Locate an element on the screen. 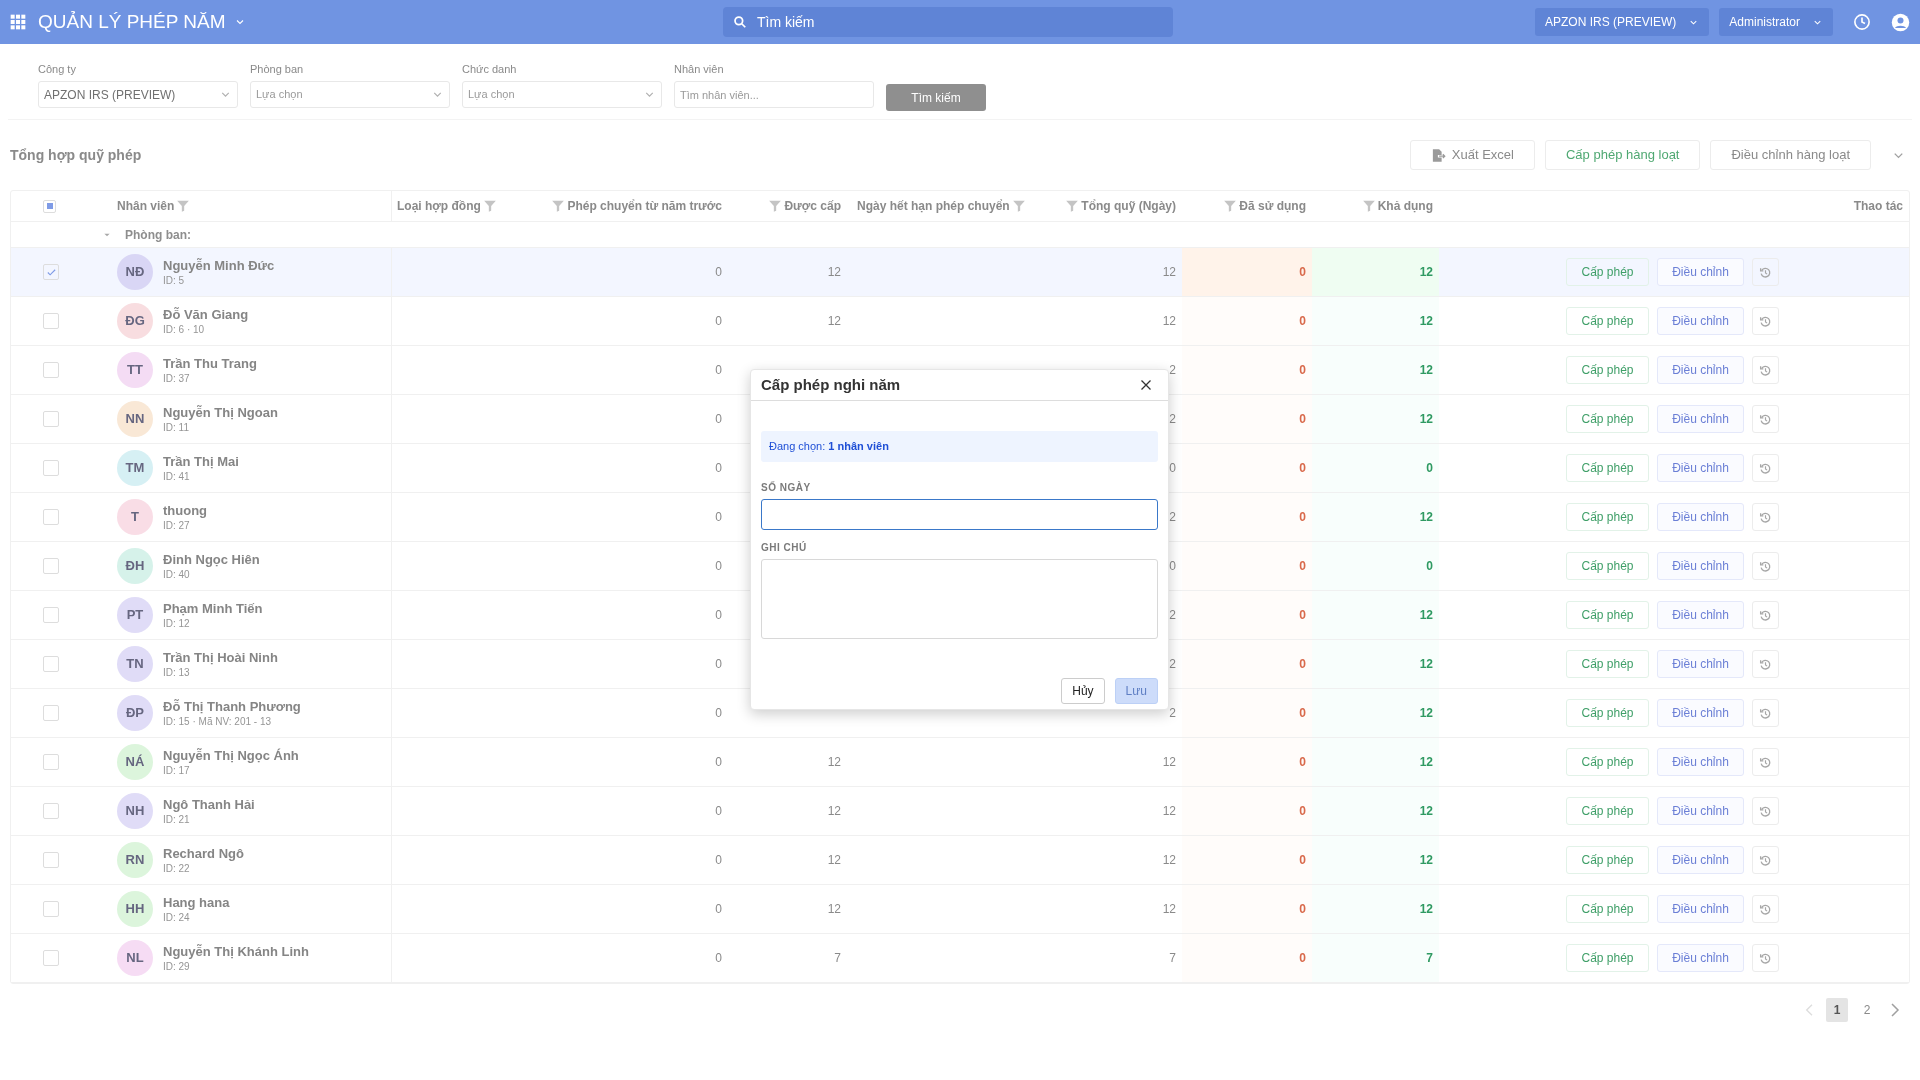 The image size is (1920, 1080). export-excel-button: Xuất Excel is located at coordinates (1472, 155).